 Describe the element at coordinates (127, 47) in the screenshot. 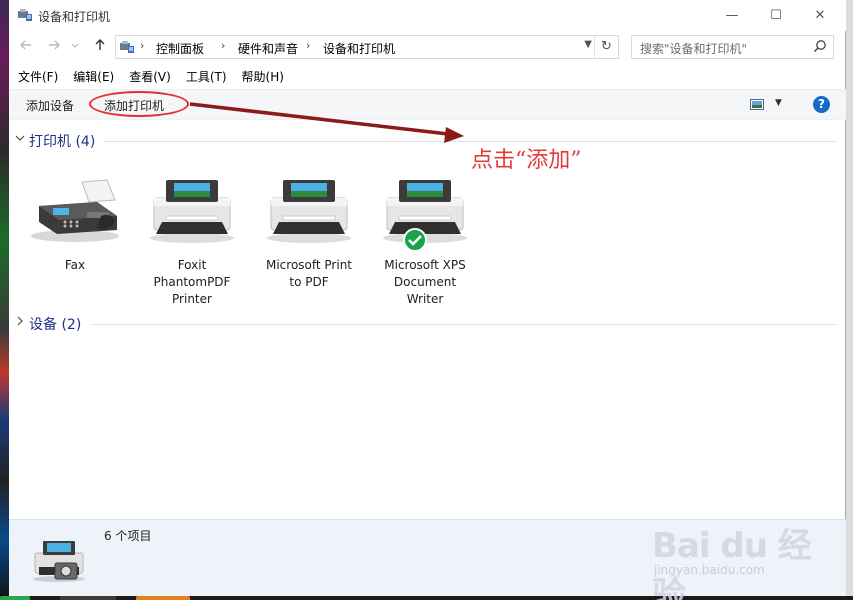

I see `control-panel-icon` at that location.